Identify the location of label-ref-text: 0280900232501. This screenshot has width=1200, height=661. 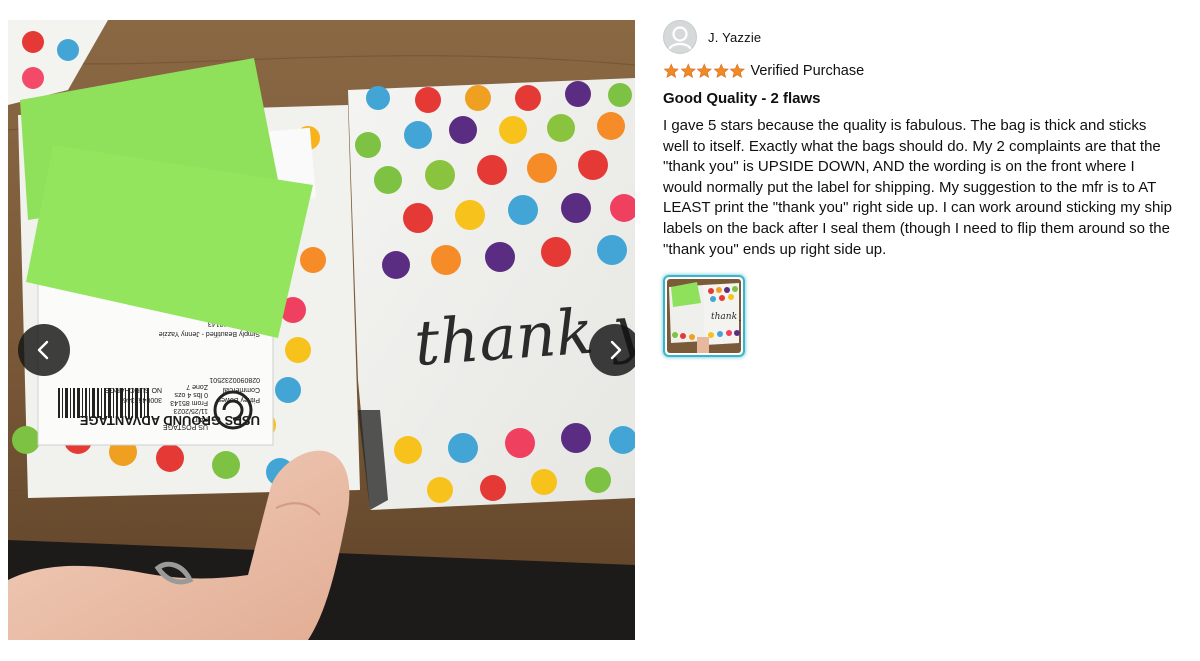
(234, 379).